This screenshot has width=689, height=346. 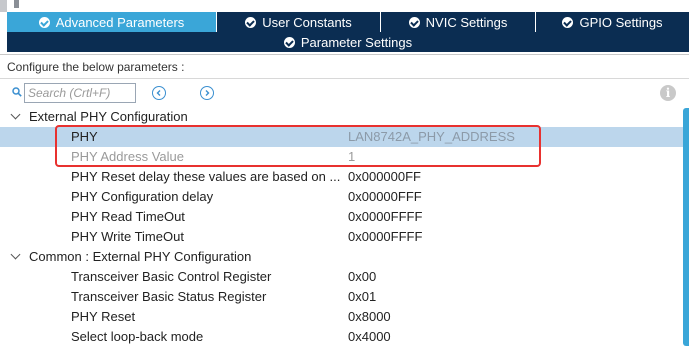 I want to click on param-name: PHY Reset, so click(x=103, y=316).